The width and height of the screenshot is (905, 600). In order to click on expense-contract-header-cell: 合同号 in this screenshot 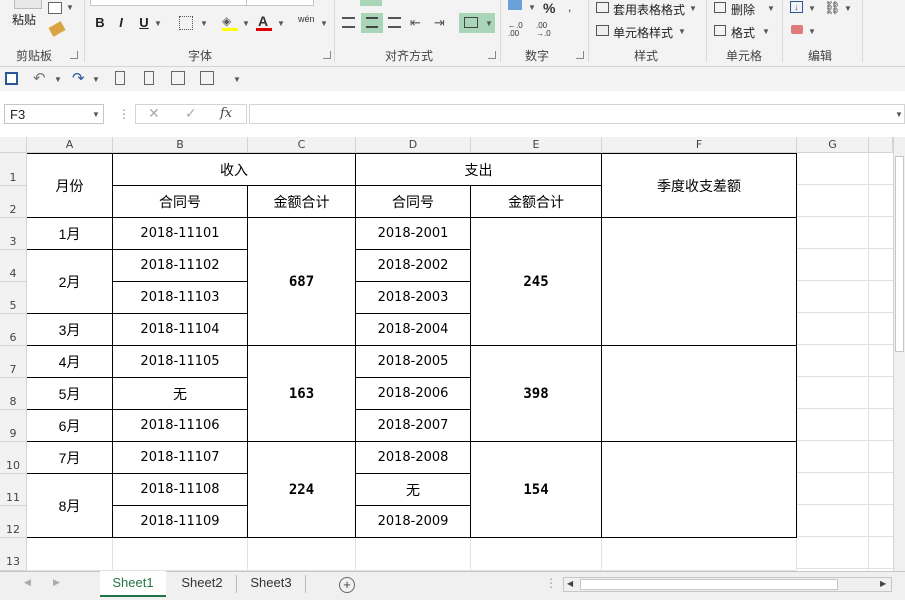, I will do `click(413, 202)`.